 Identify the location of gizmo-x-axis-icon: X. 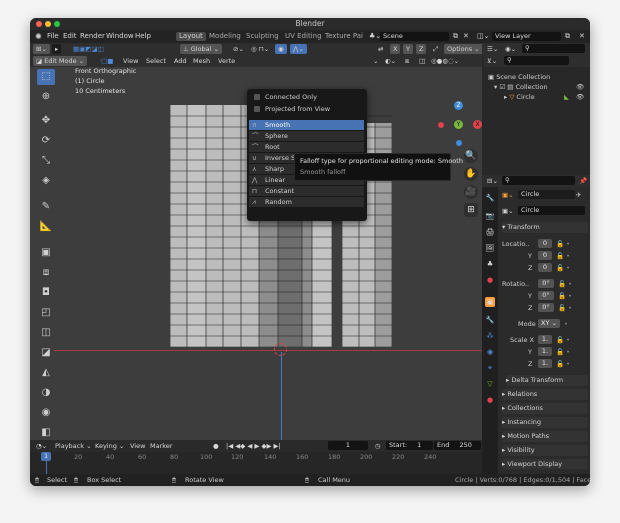
(477, 124).